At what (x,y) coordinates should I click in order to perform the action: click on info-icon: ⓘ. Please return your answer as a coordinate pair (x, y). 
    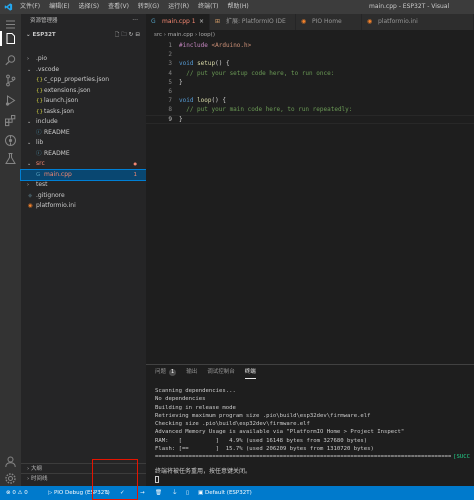
    Looking at the image, I should click on (39, 132).